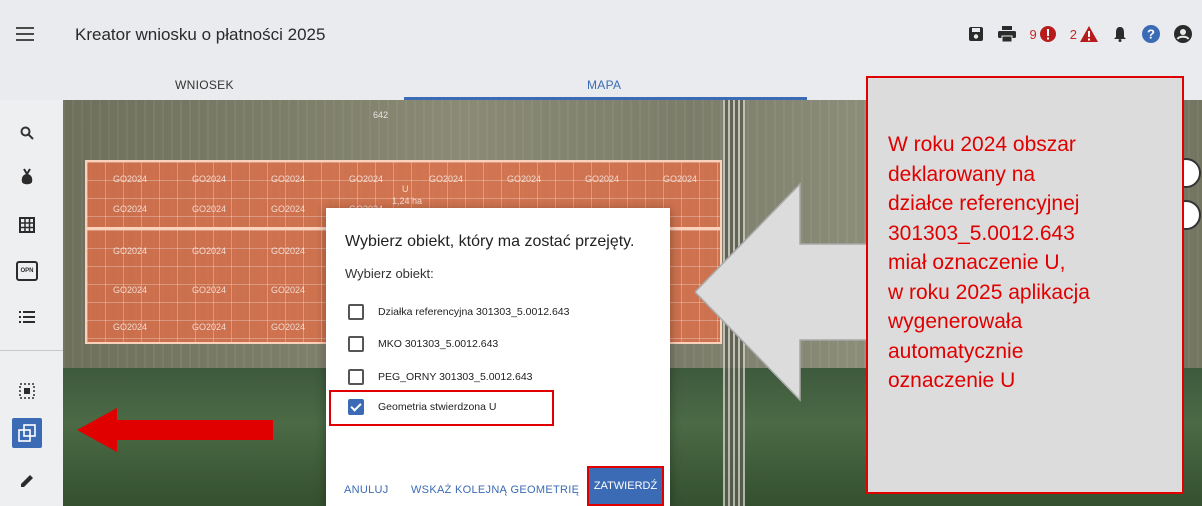 This screenshot has height=506, width=1202. What do you see at coordinates (405, 189) in the screenshot?
I see `parcel-u-label: U` at bounding box center [405, 189].